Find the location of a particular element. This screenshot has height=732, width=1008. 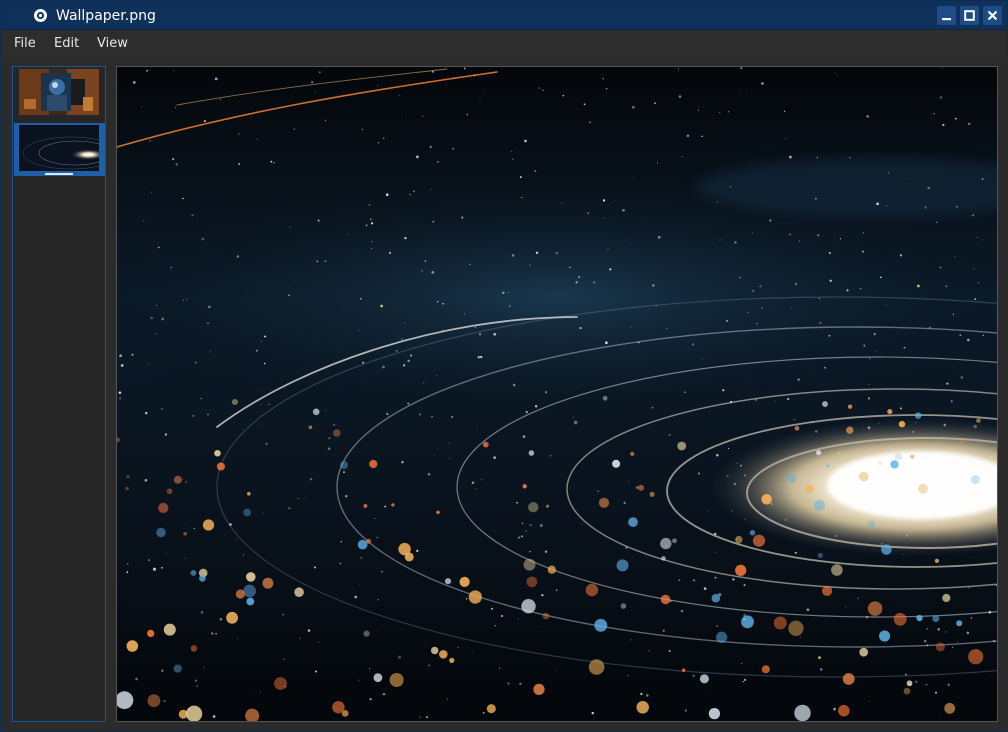

title-bar: Wallpaper.png is located at coordinates (504, 15).